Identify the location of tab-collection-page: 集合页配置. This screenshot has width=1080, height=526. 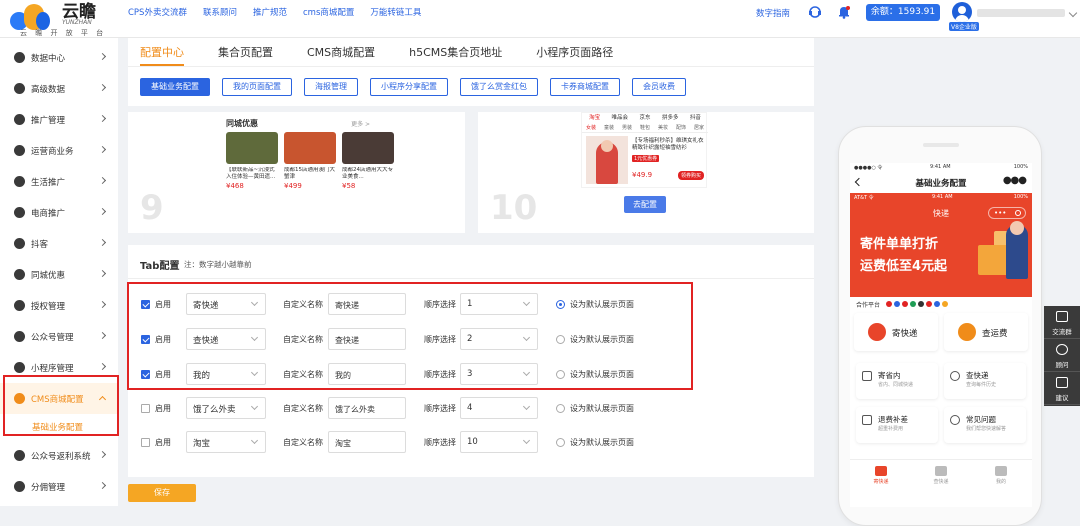
(245, 54).